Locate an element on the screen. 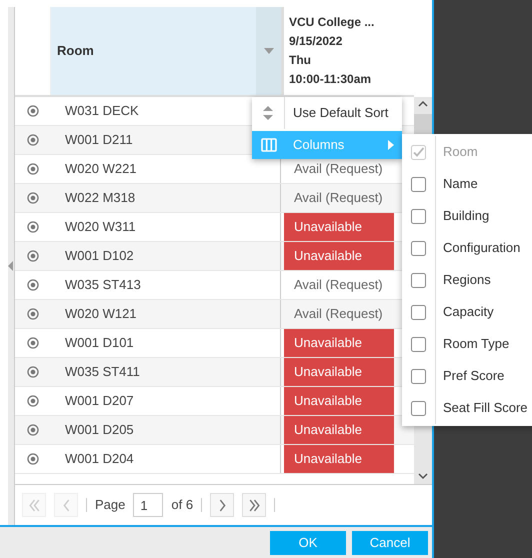  chevron-right-icon is located at coordinates (222, 505).